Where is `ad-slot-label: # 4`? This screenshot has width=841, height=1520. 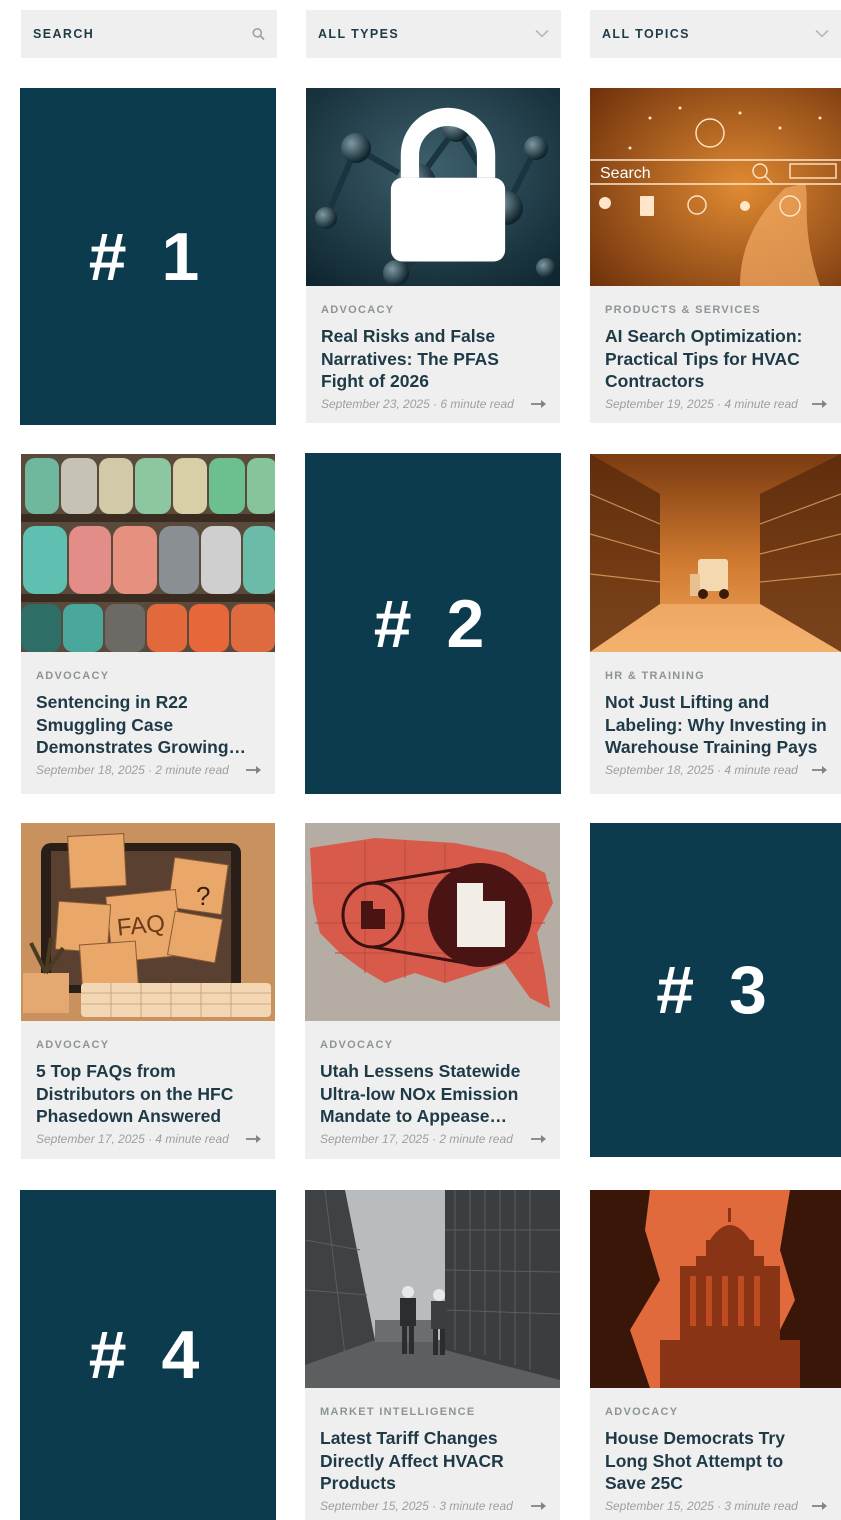 ad-slot-label: # 4 is located at coordinates (148, 1355).